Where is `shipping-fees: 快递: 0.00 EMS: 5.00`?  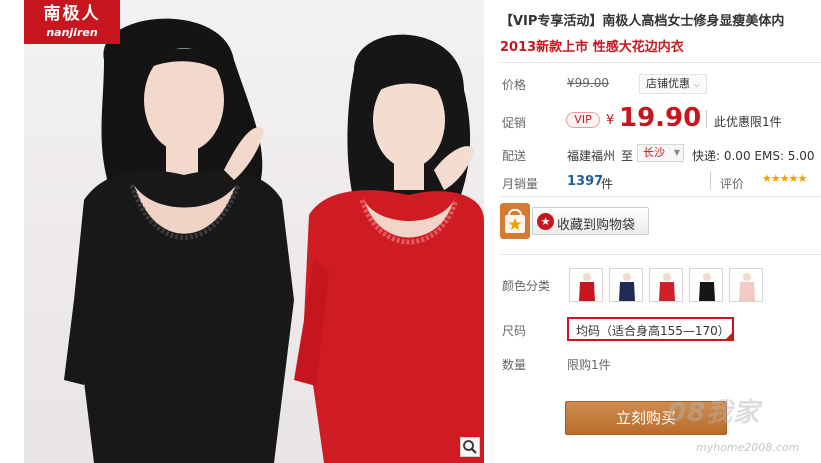 shipping-fees: 快递: 0.00 EMS: 5.00 is located at coordinates (753, 156).